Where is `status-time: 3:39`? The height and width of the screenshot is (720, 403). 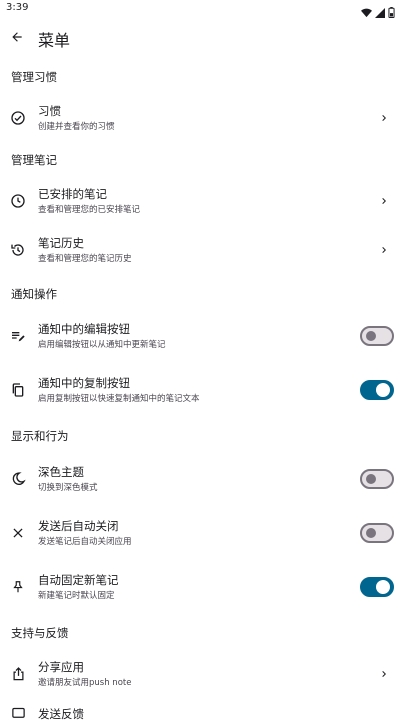 status-time: 3:39 is located at coordinates (17, 7).